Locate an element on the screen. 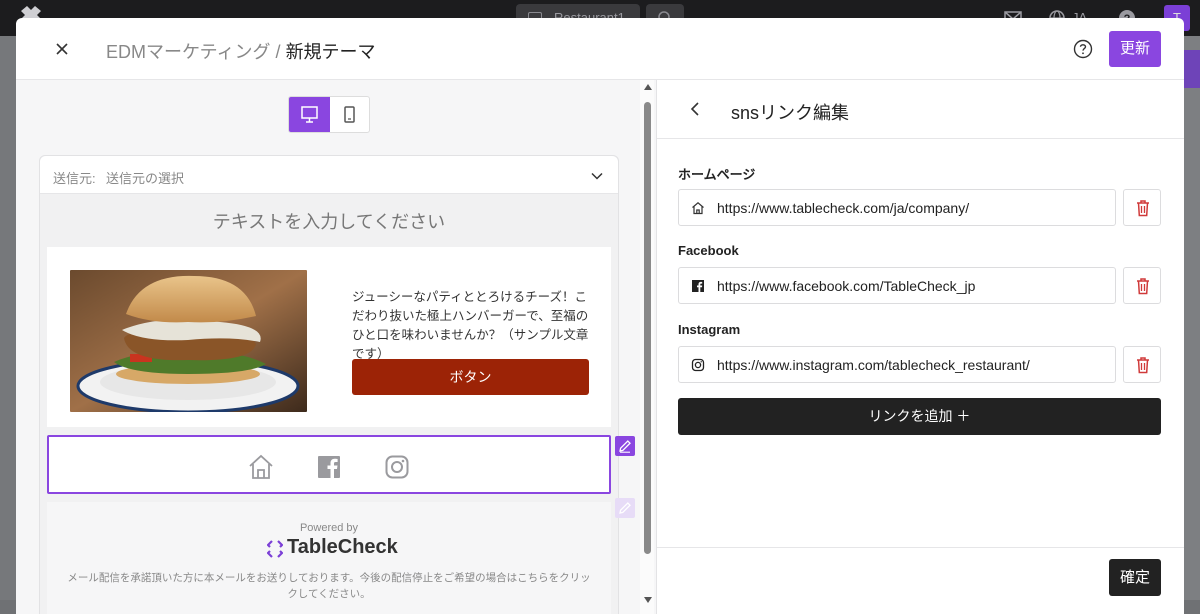 The height and width of the screenshot is (614, 1200). sns-links-block is located at coordinates (329, 464).